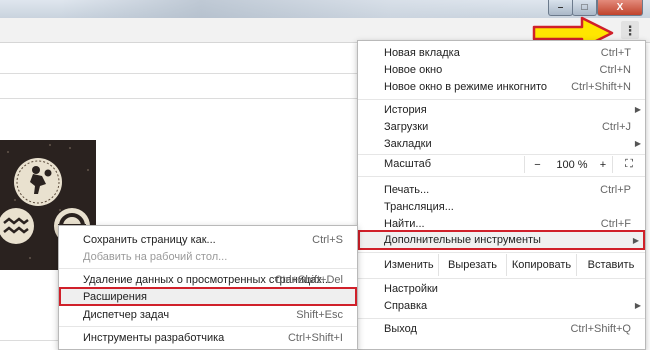 This screenshot has width=650, height=350. Describe the element at coordinates (308, 279) in the screenshot. I see `submenu-item-shortcut: Ctrl+Shift+Del` at that location.